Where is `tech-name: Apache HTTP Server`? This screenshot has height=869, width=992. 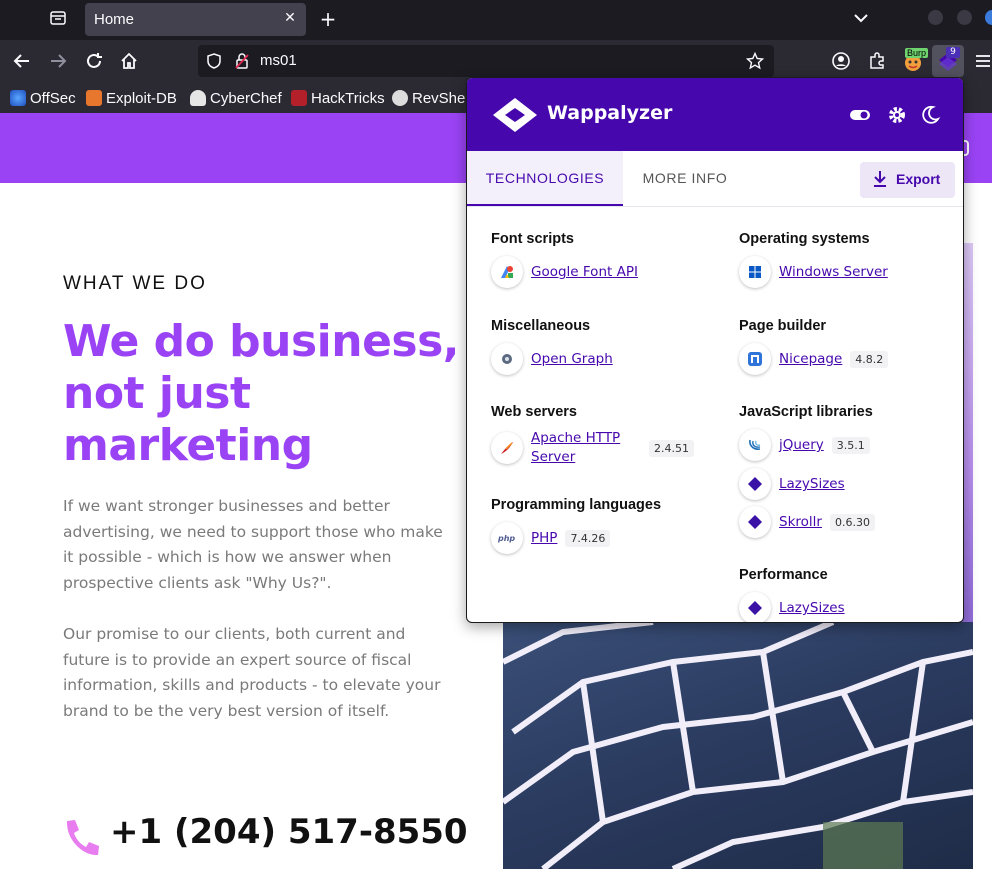
tech-name: Apache HTTP Server is located at coordinates (586, 448).